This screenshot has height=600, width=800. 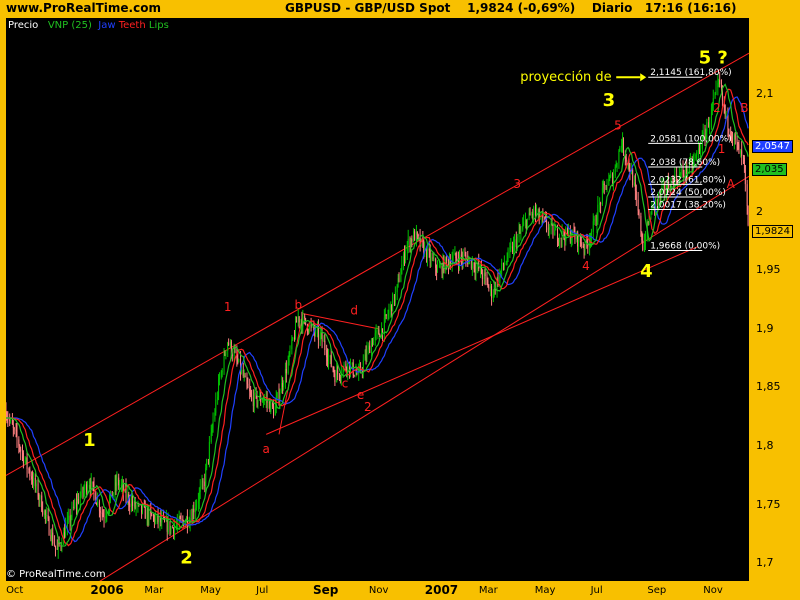 I want to click on price-badge: 2,035, so click(x=769, y=170).